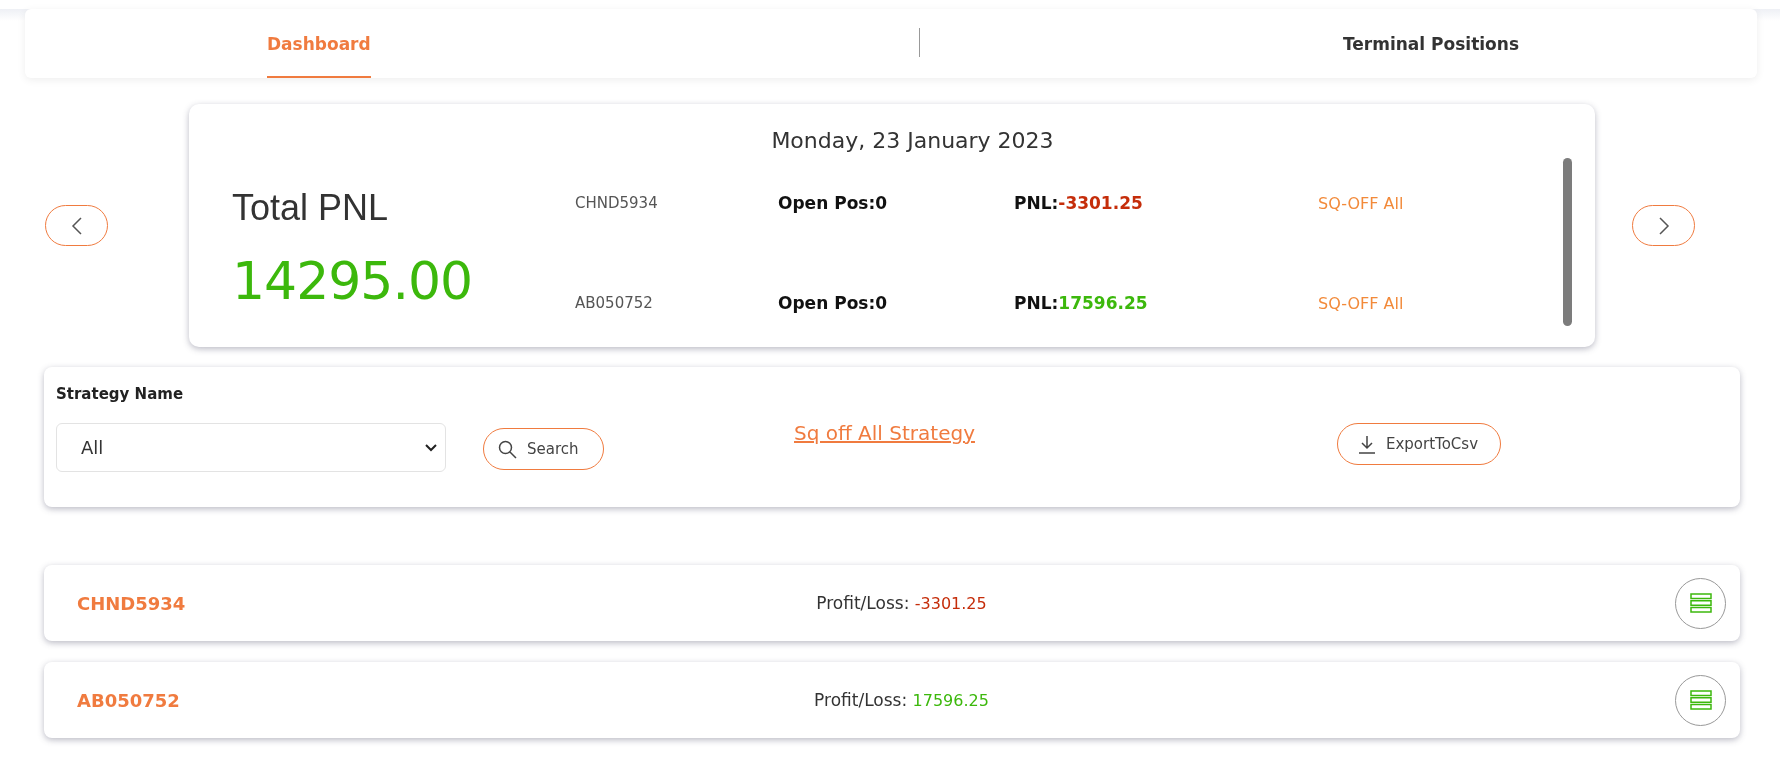  I want to click on previous-button, so click(76, 225).